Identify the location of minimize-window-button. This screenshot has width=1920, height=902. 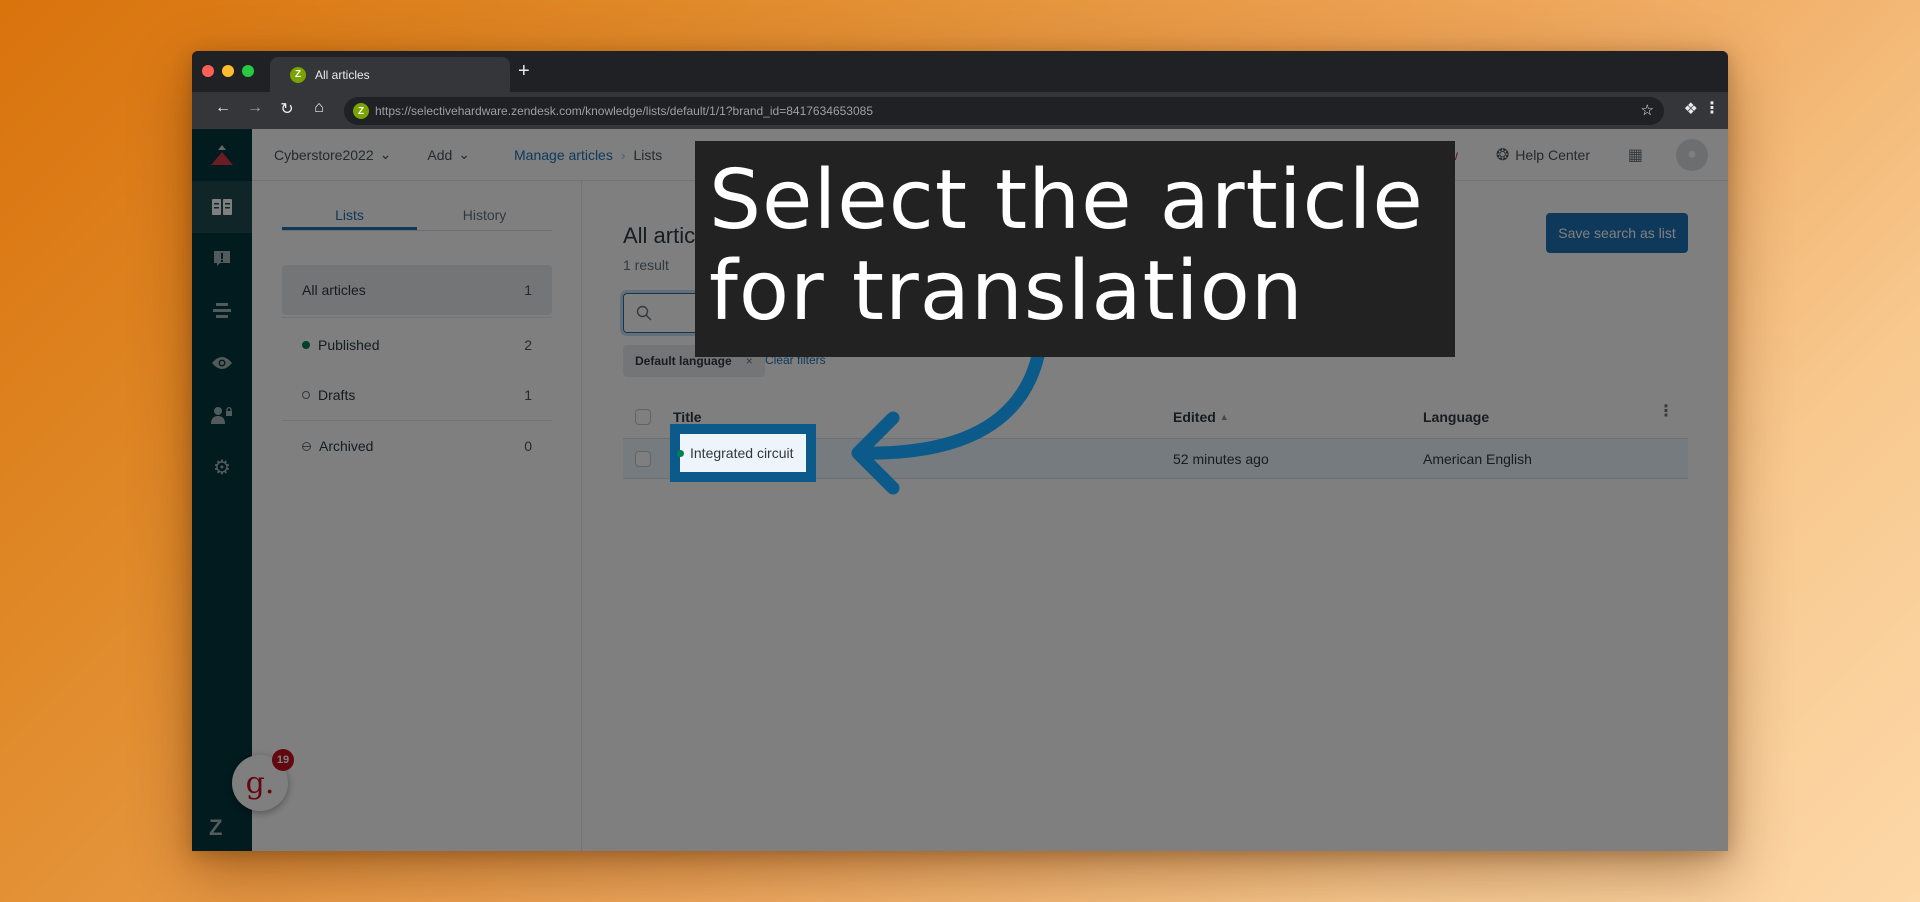
(228, 71).